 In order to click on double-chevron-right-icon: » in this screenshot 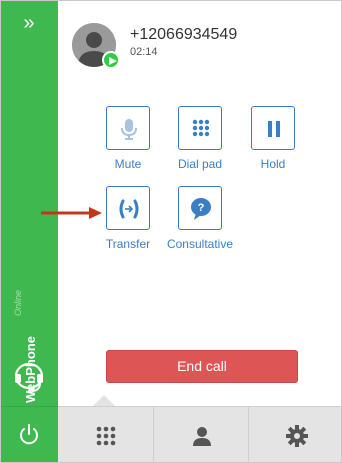, I will do `click(29, 23)`.